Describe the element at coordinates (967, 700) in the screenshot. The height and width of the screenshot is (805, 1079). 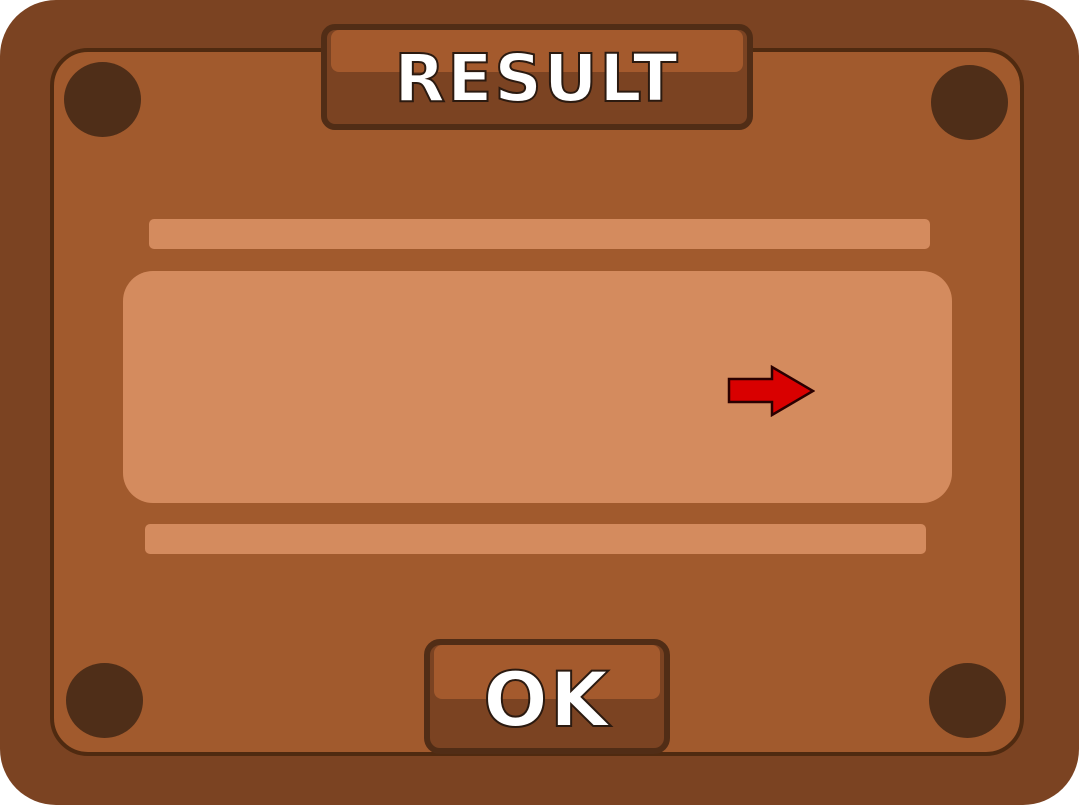
I see `bolt-bottom-right-icon` at that location.